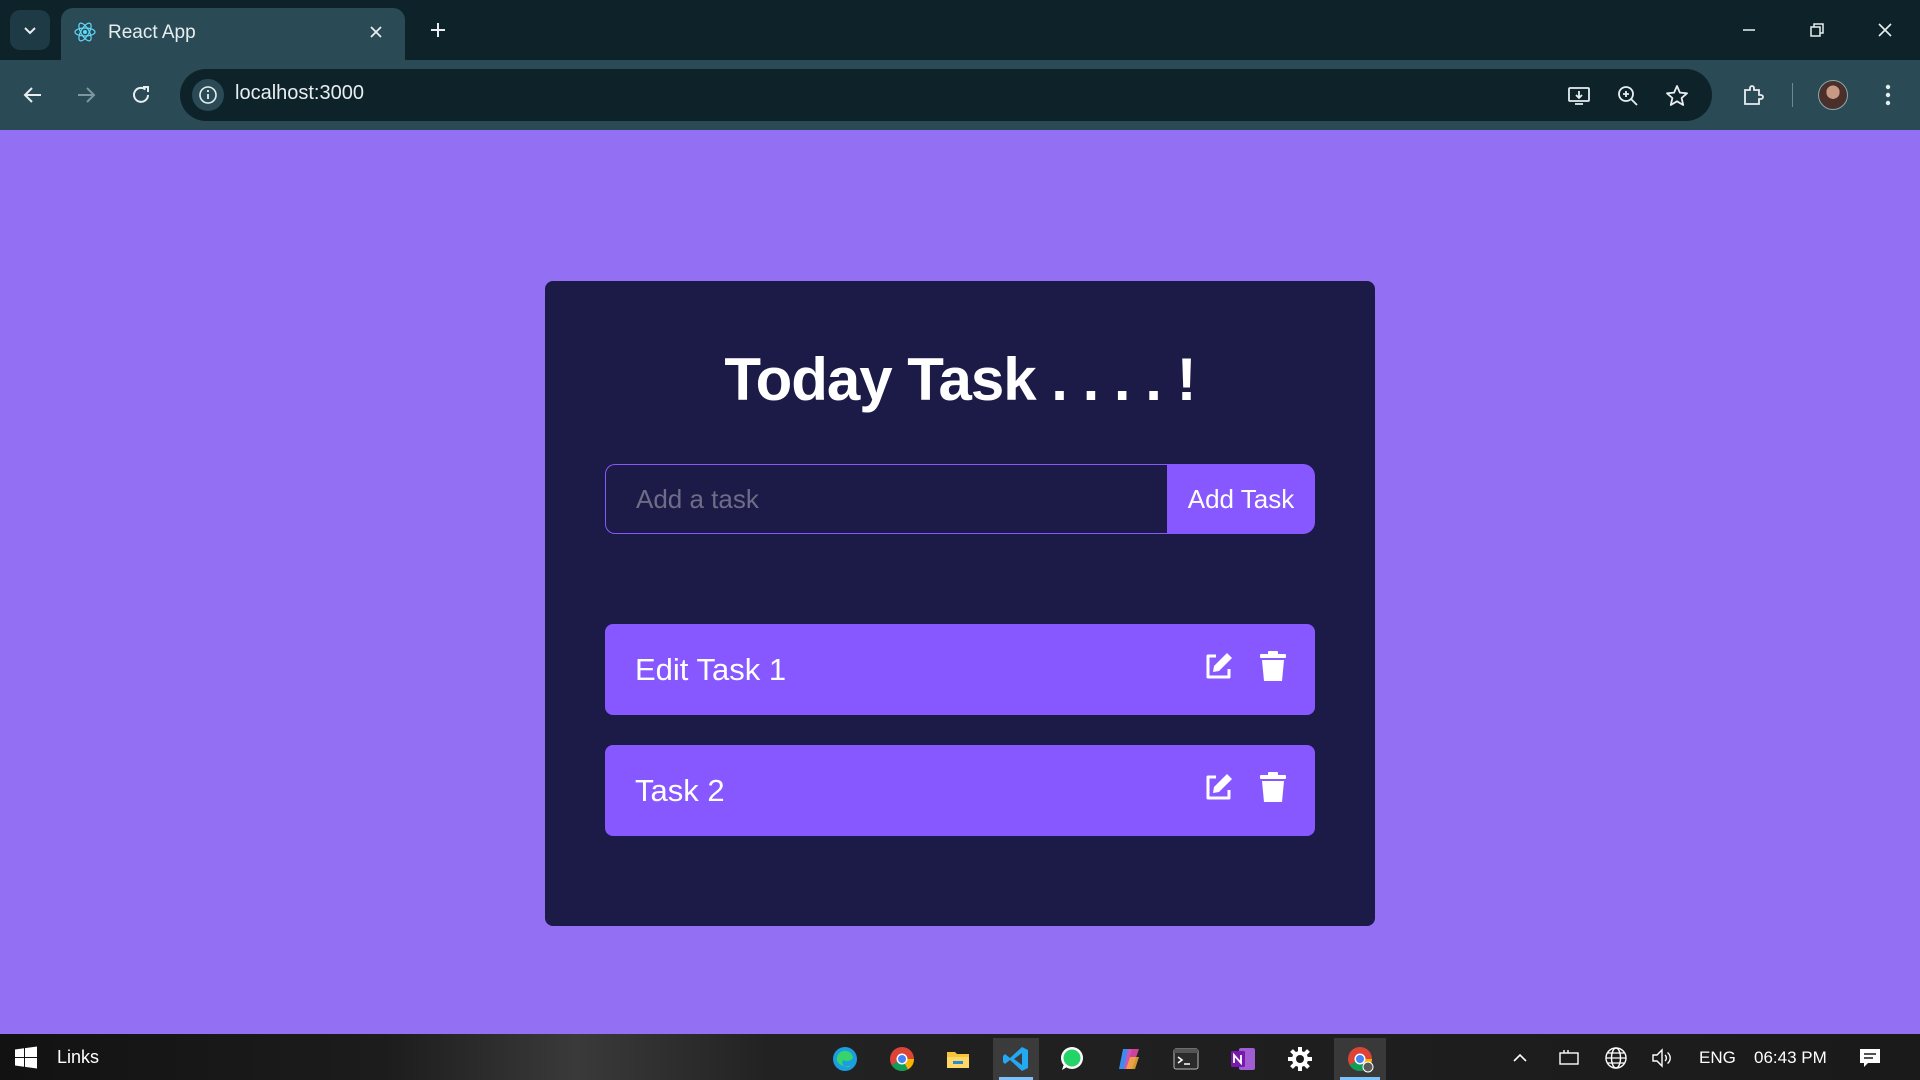 This screenshot has width=1920, height=1080. I want to click on volume-button, so click(1662, 1058).